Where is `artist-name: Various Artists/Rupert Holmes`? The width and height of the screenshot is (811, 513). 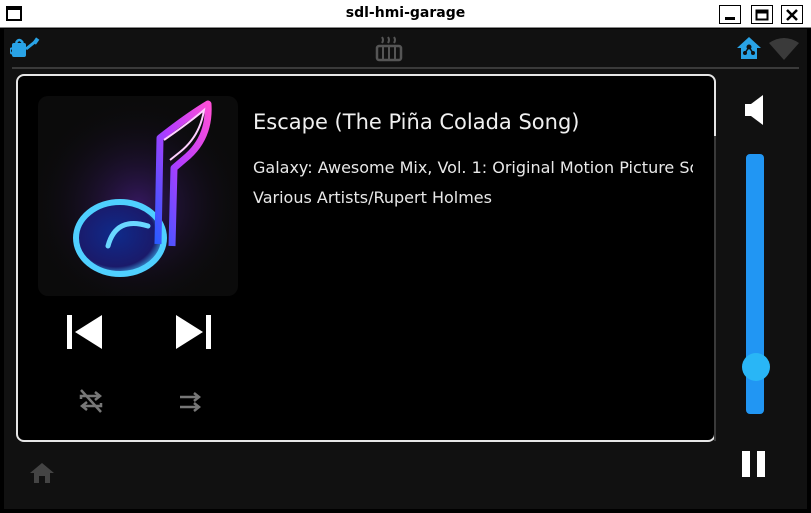 artist-name: Various Artists/Rupert Holmes is located at coordinates (372, 197).